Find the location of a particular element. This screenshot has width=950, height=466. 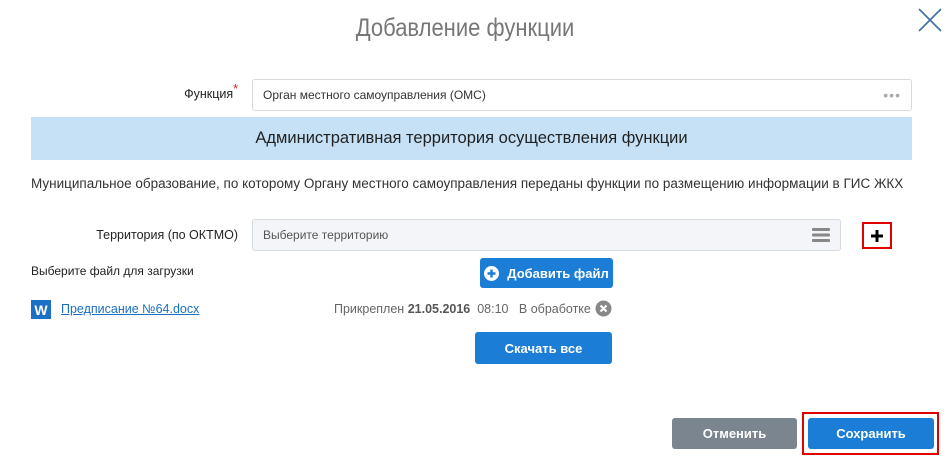

remove-file-icon is located at coordinates (603, 308).